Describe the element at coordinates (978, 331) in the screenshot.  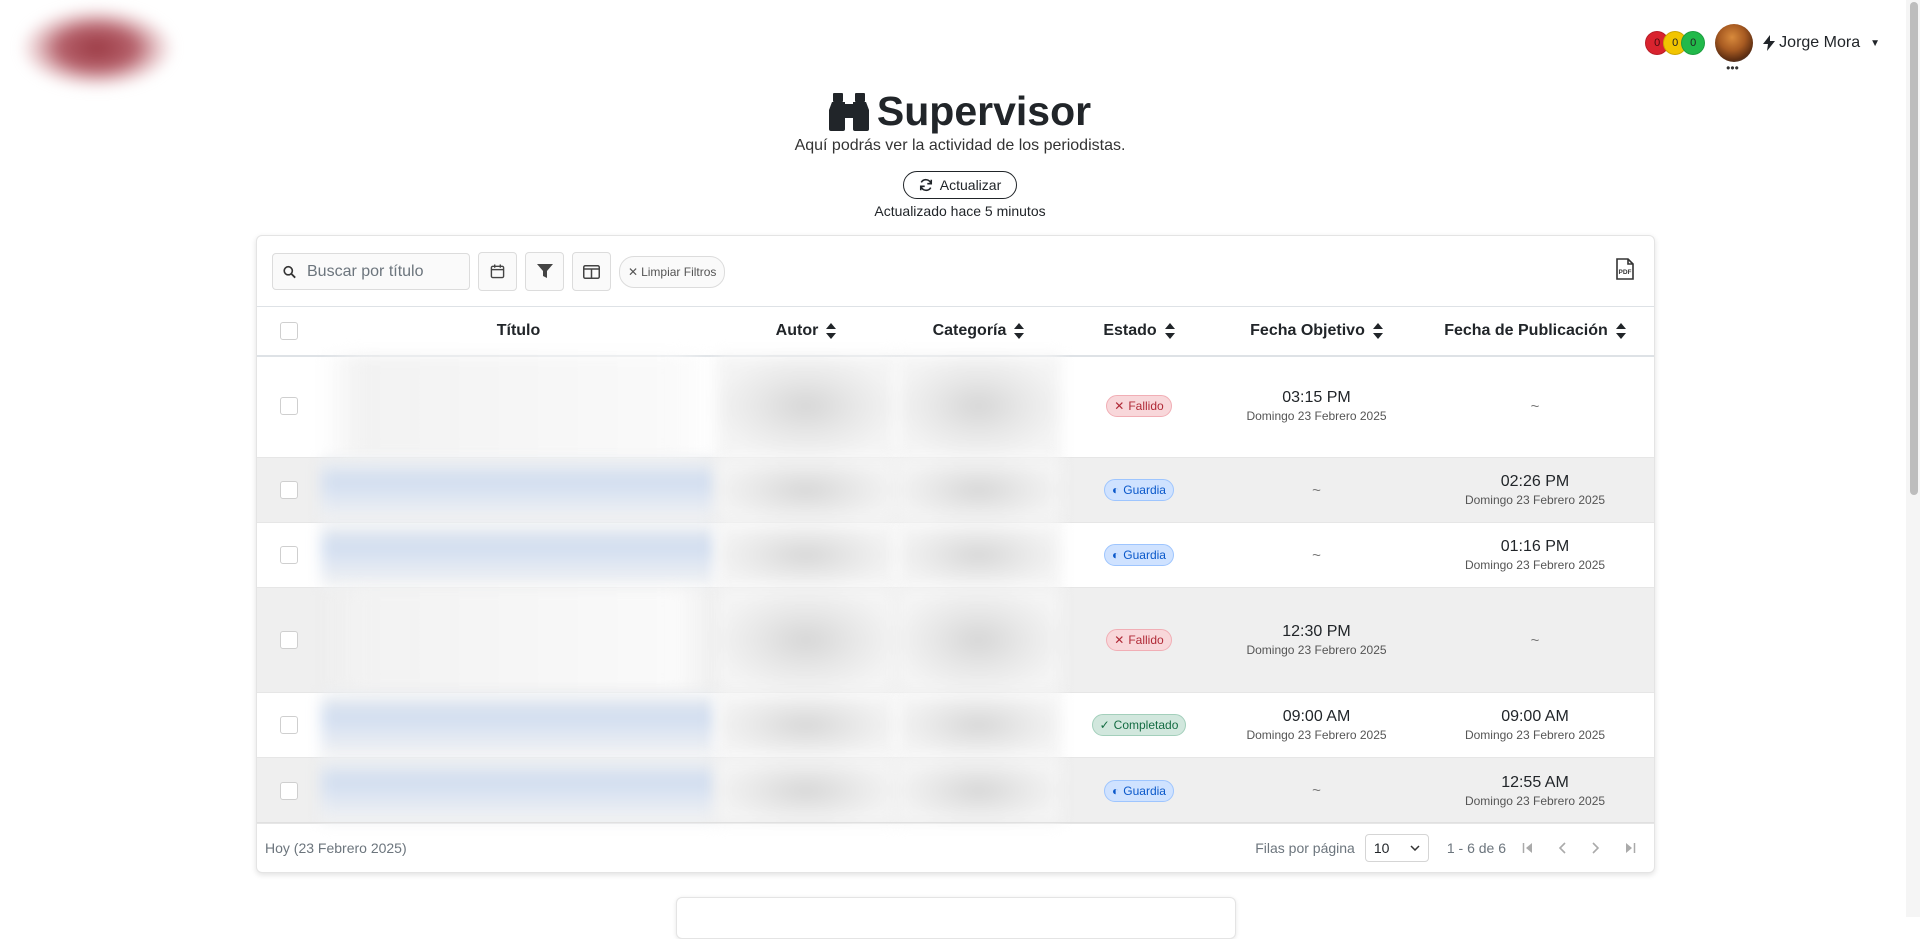
I see `column-header-categoria: Categoría` at that location.